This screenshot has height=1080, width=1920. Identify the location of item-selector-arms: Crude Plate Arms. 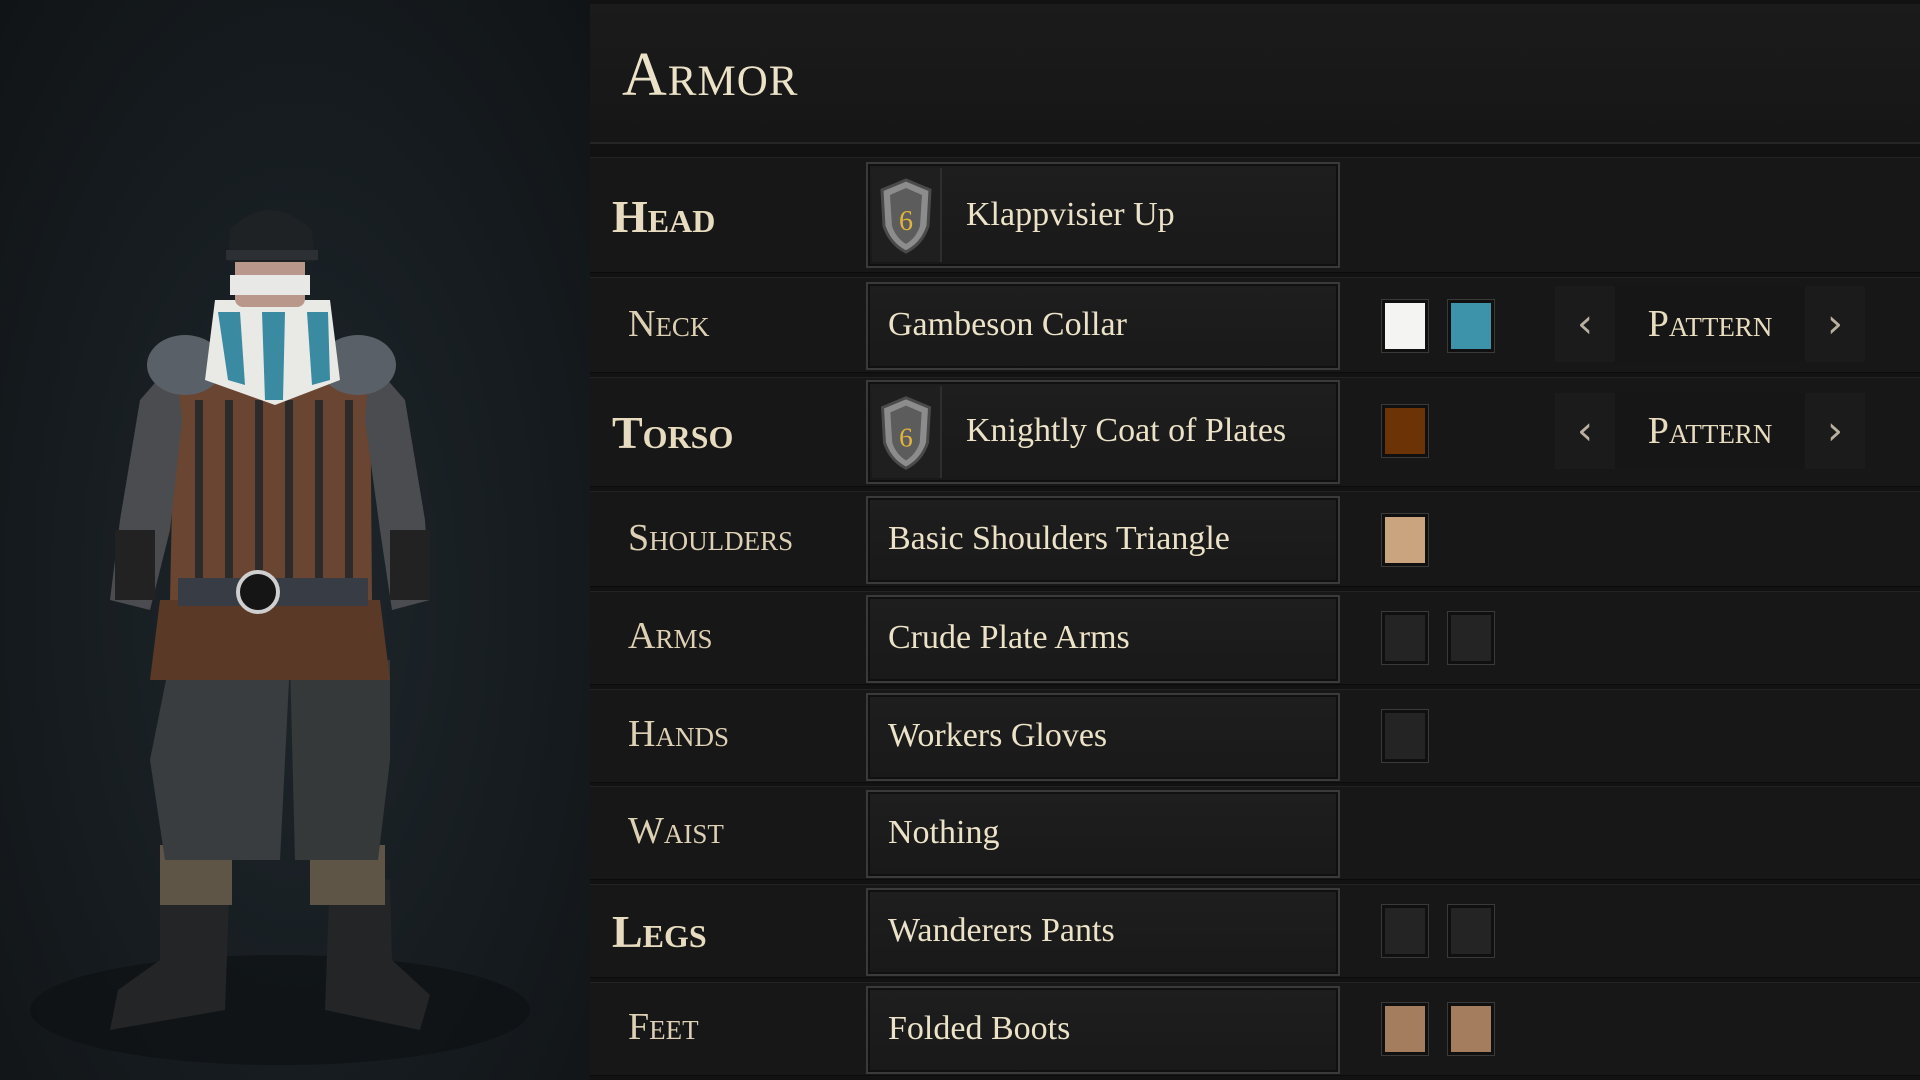
(1103, 639).